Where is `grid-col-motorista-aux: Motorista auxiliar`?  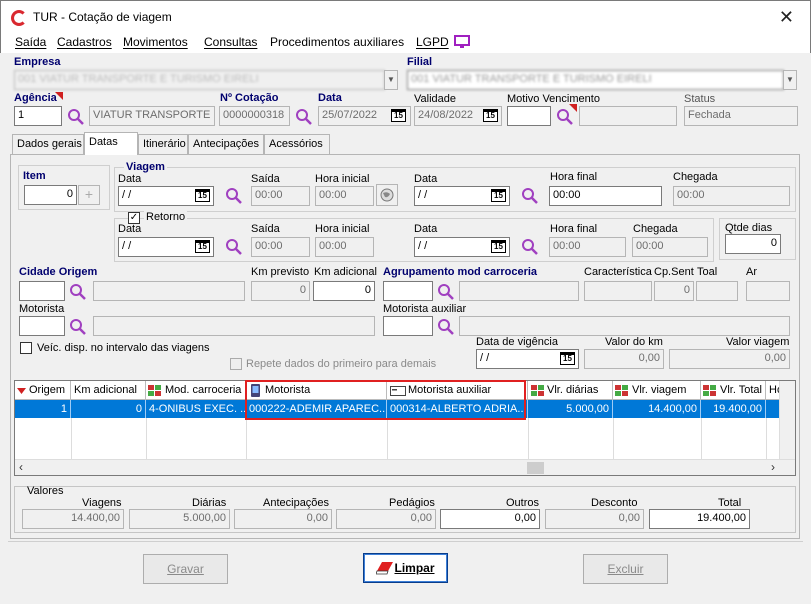 grid-col-motorista-aux: Motorista auxiliar is located at coordinates (457, 390).